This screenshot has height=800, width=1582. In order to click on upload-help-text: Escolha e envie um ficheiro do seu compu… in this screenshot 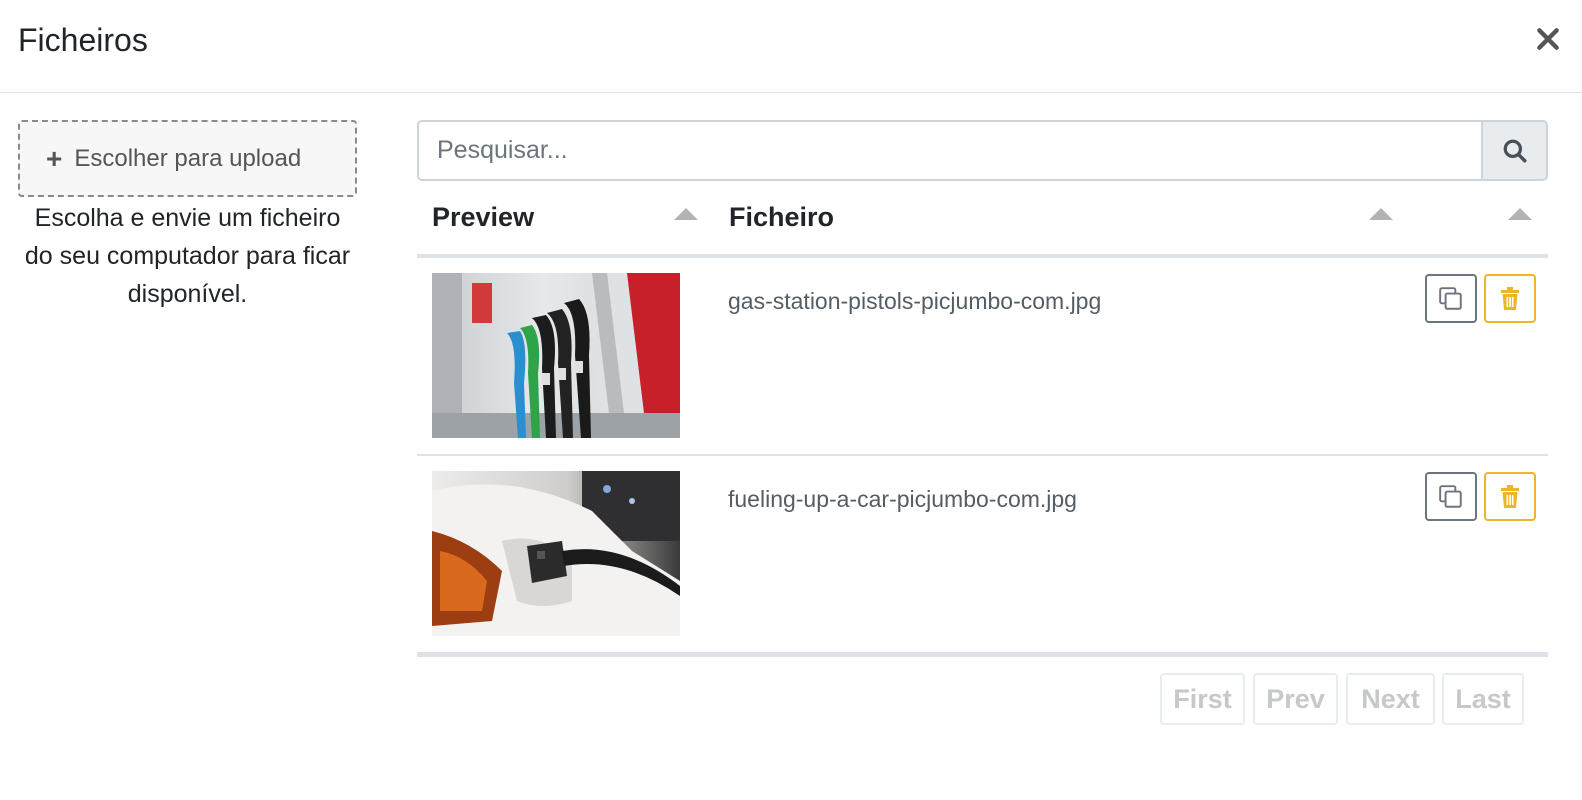, I will do `click(187, 256)`.